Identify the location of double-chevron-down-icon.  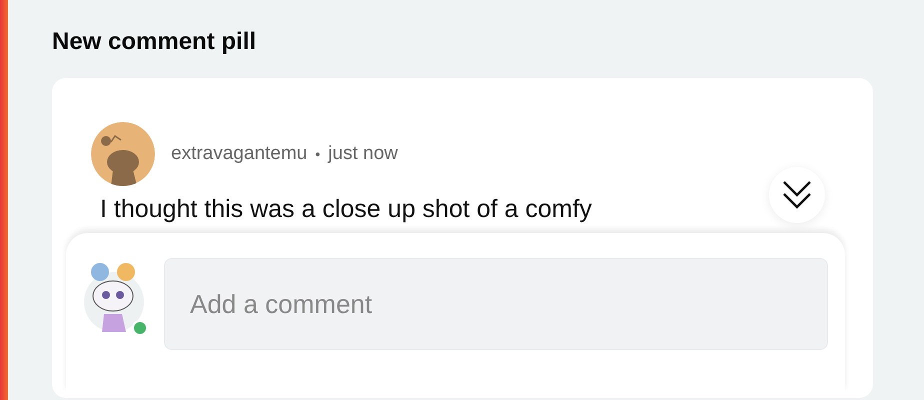
(797, 195).